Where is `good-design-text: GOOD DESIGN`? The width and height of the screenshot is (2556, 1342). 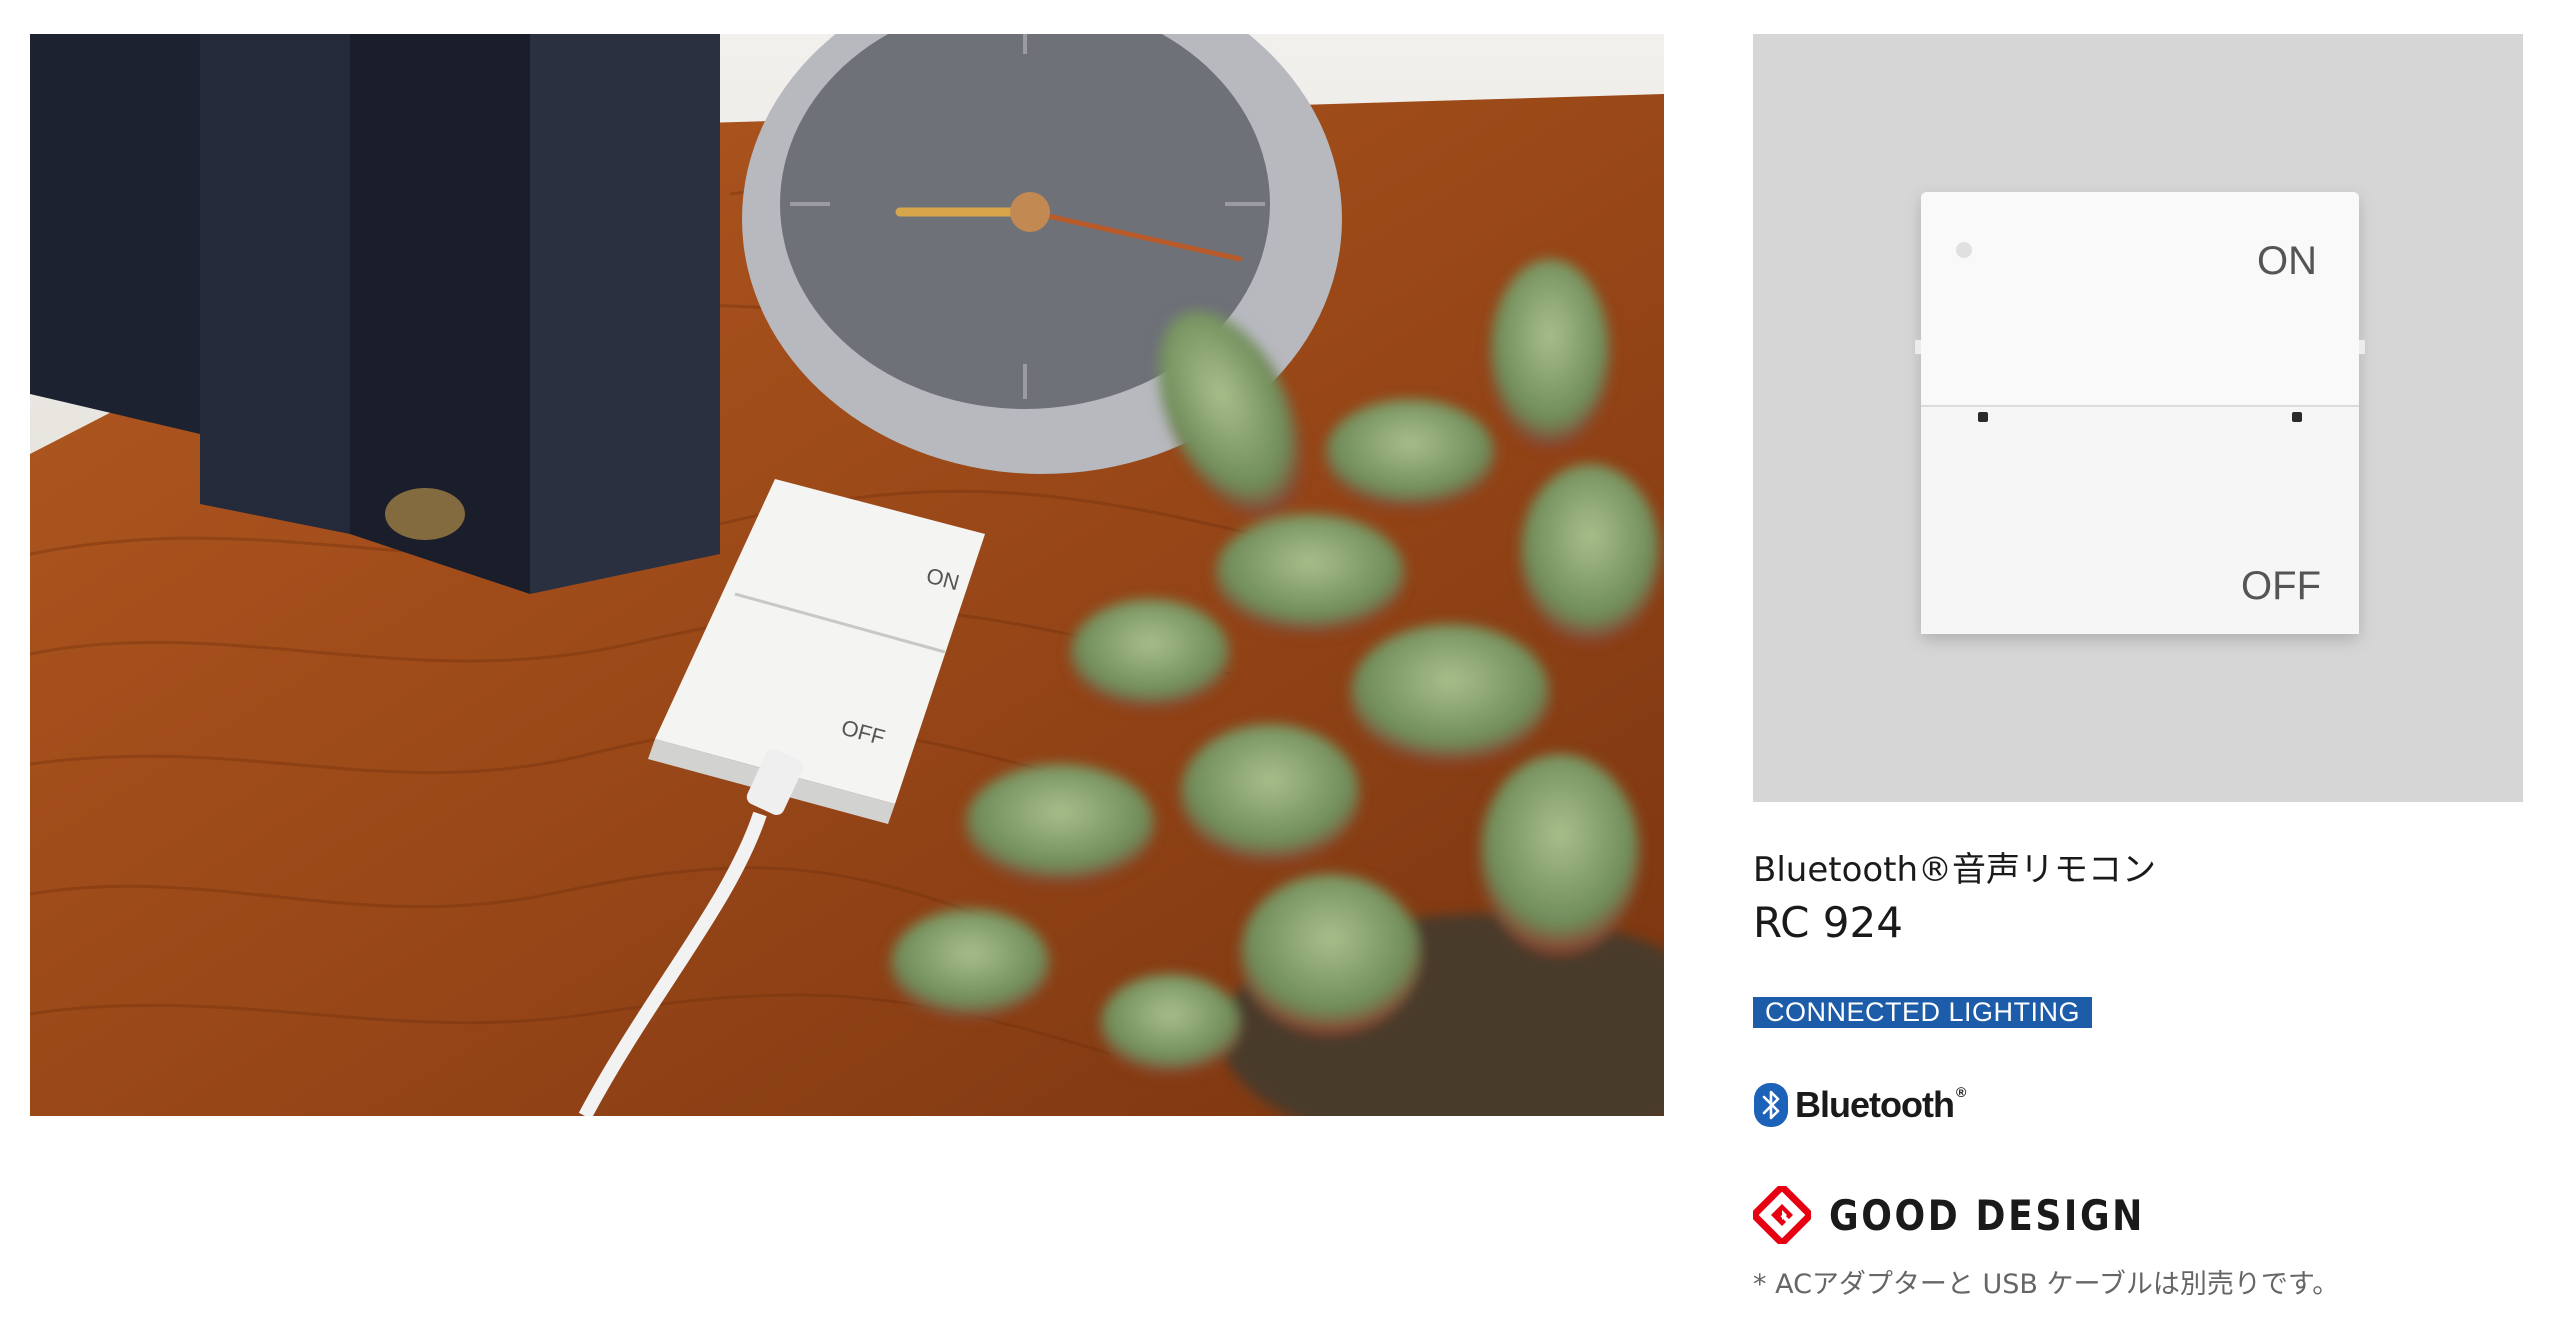
good-design-text: GOOD DESIGN is located at coordinates (1987, 1215).